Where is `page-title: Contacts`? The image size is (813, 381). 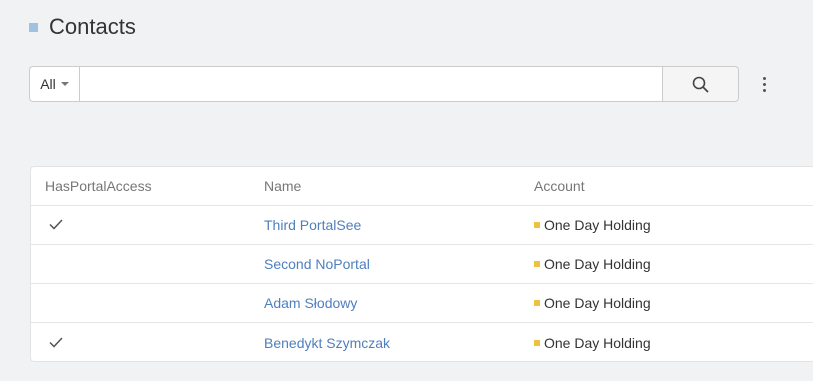
page-title: Contacts is located at coordinates (92, 26).